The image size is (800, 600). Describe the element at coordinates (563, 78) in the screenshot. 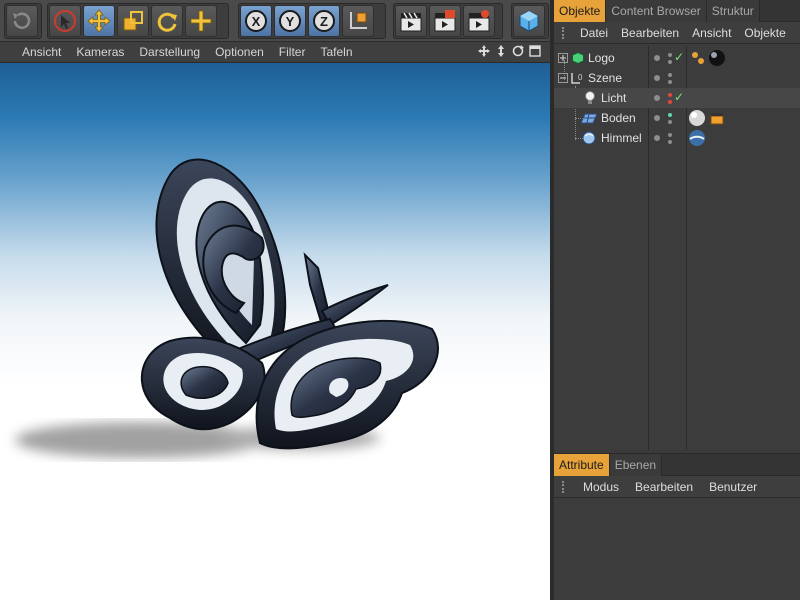

I see `collapse-icon` at that location.